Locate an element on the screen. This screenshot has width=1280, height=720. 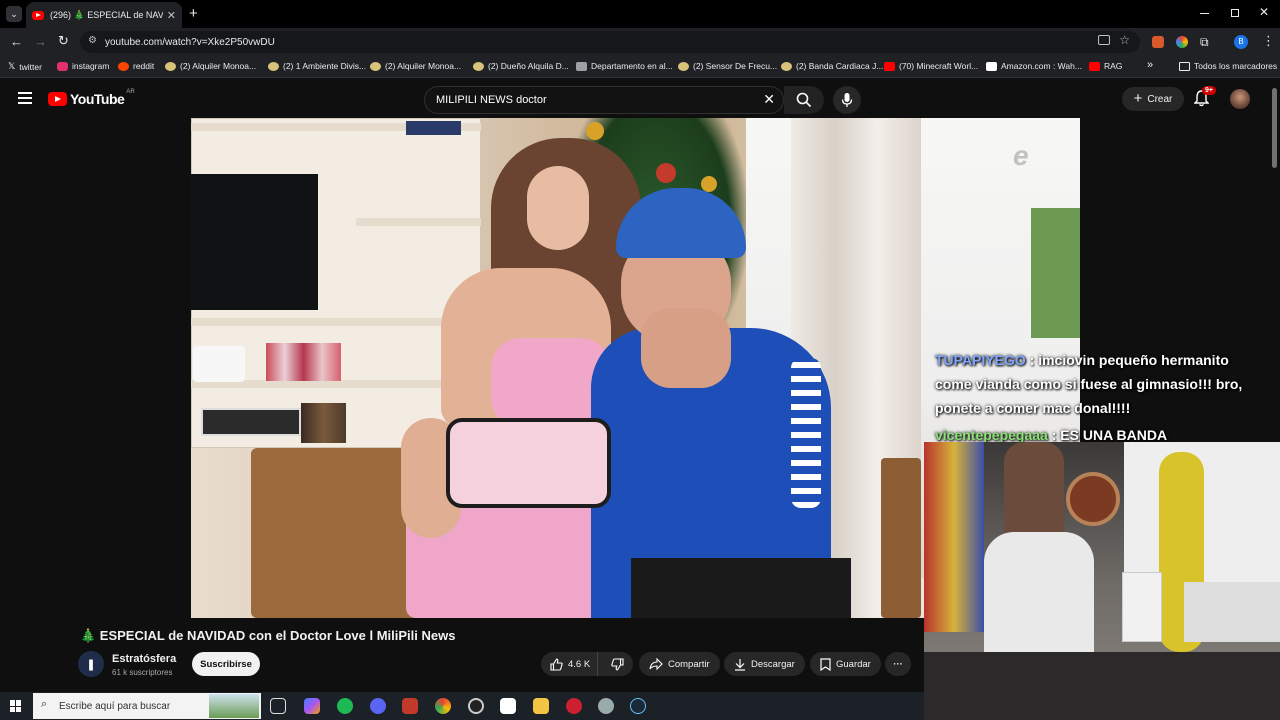
search-highlight-image is located at coordinates (234, 706).